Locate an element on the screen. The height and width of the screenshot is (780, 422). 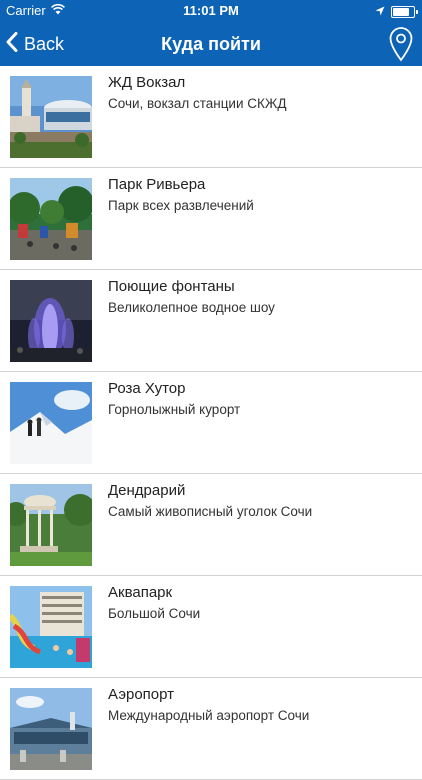
park-image is located at coordinates (51, 219).